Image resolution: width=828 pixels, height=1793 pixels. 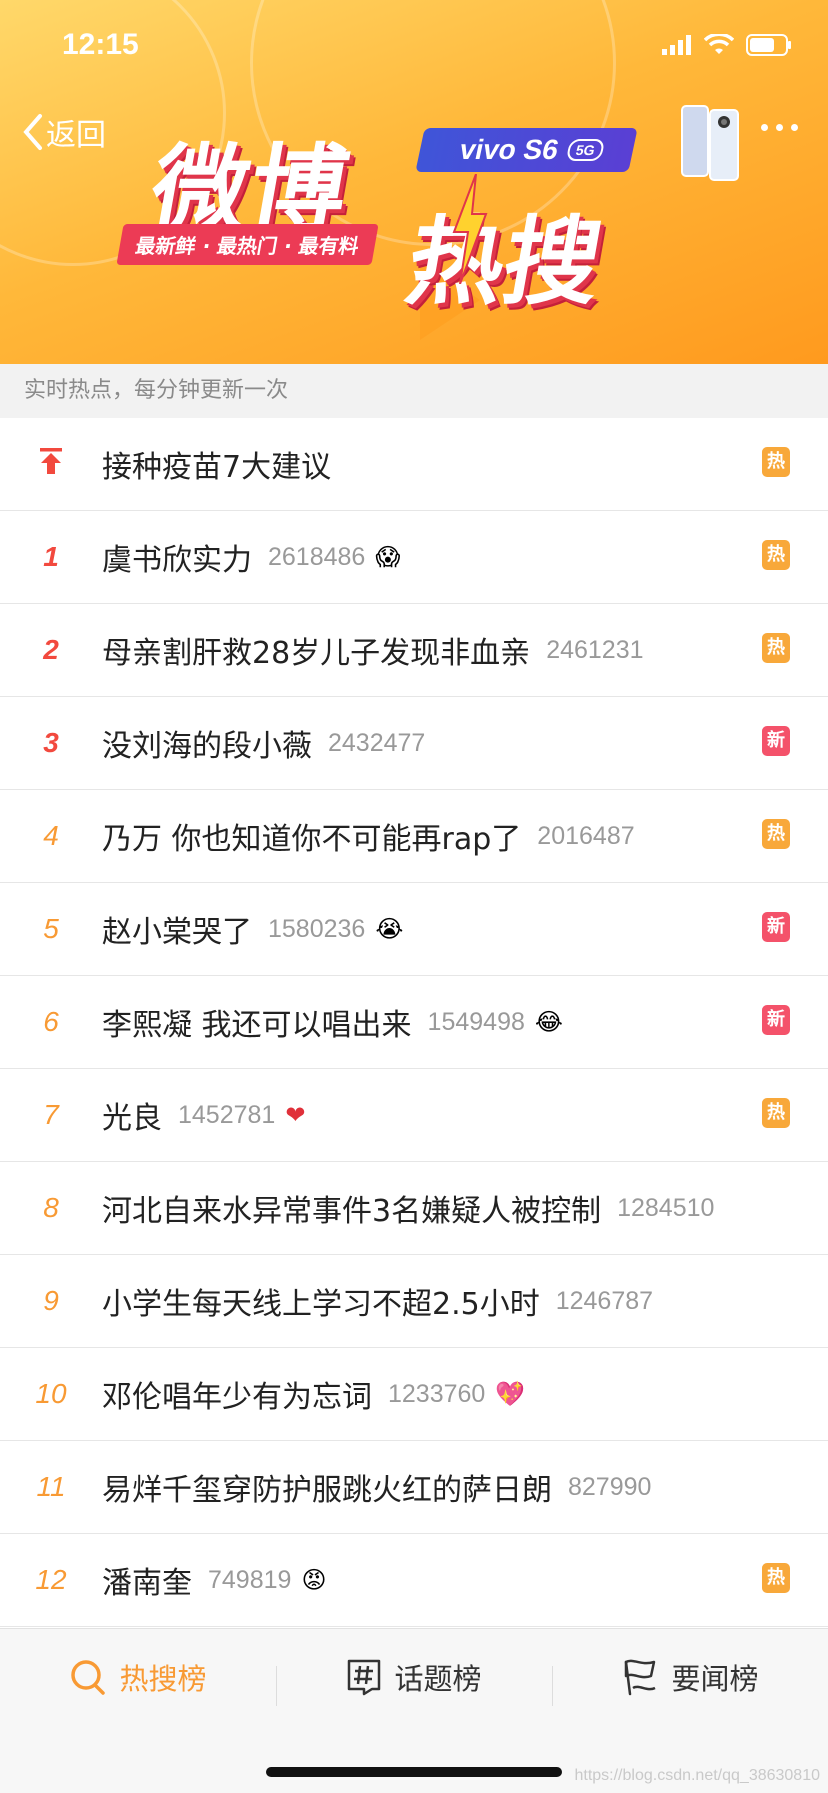 I want to click on home-indicator, so click(x=414, y=1772).